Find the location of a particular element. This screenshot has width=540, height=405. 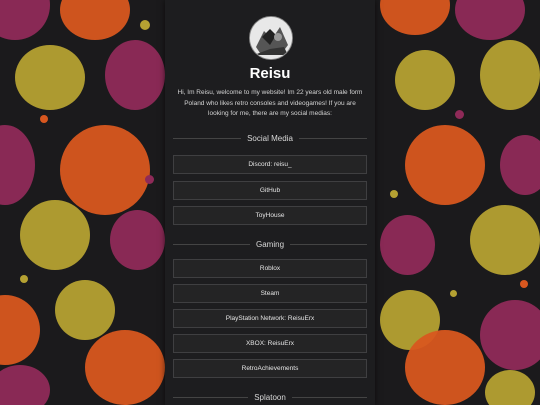

link-discord: Discord: reisu_ is located at coordinates (270, 164).